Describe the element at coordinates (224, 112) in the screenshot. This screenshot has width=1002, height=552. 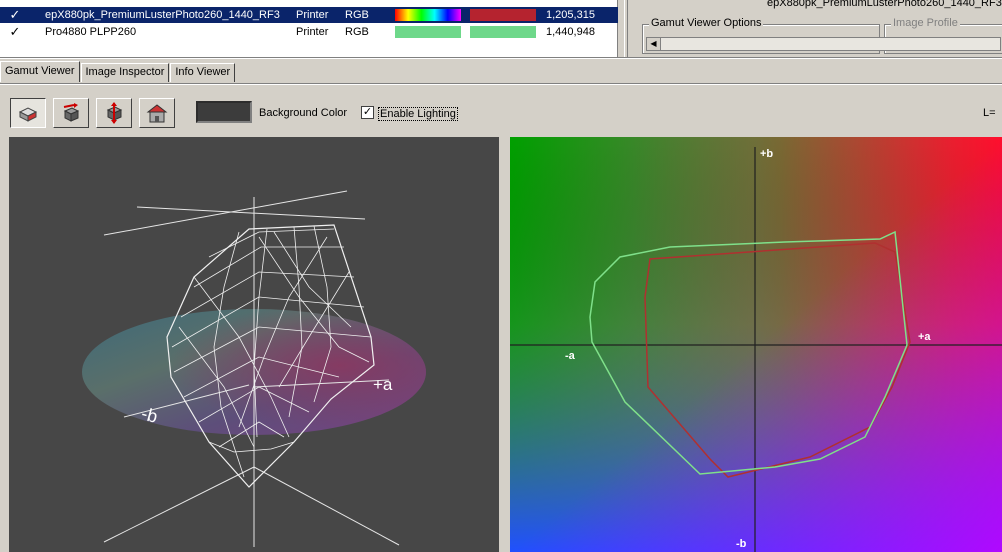
I see `background-color-swatch` at that location.